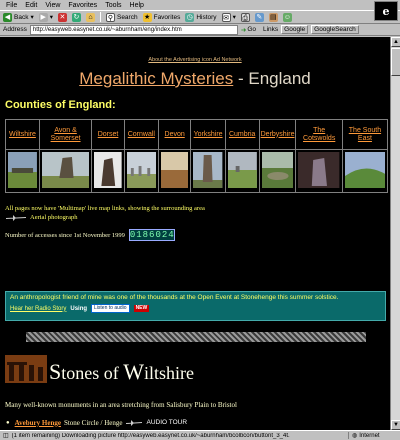  Describe the element at coordinates (156, 78) in the screenshot. I see `page-title-link: Megalithic Mysteries` at that location.